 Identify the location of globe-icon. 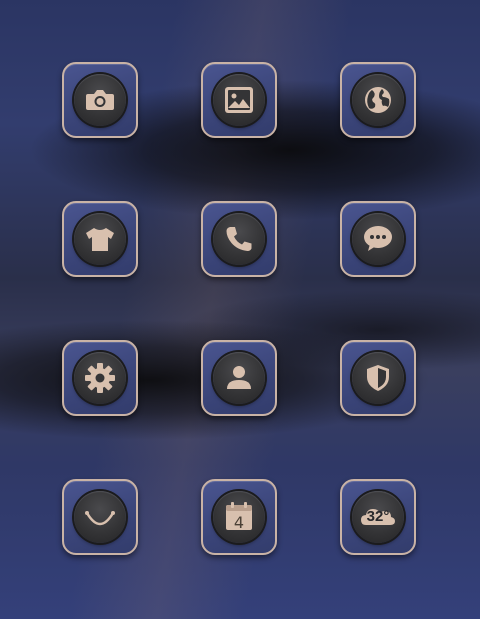
(378, 100).